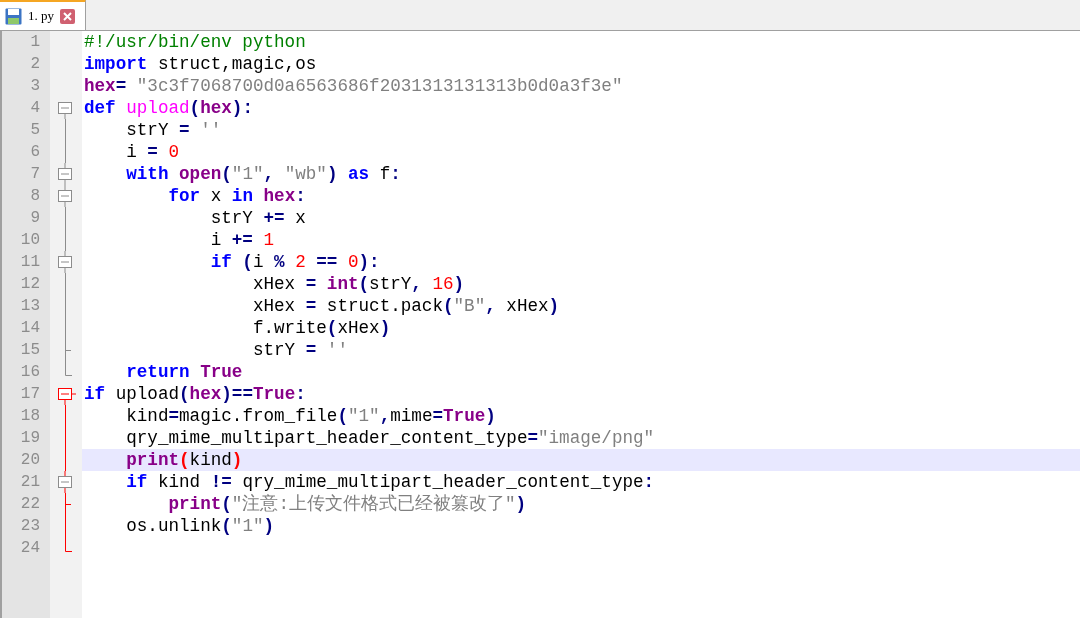  Describe the element at coordinates (30, 482) in the screenshot. I see `line-number: 21` at that location.